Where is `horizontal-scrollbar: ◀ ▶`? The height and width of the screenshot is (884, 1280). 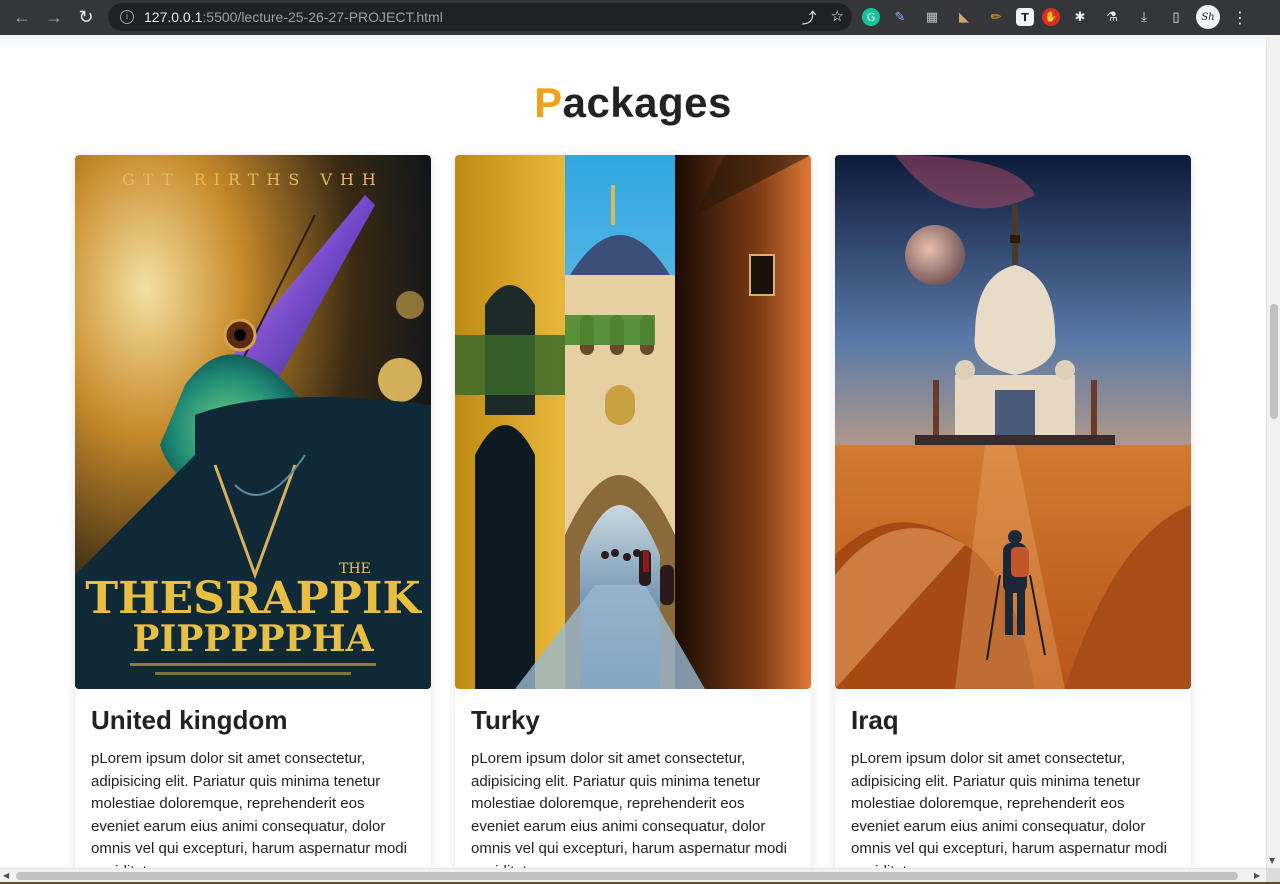
horizontal-scrollbar: ◀ ▶ is located at coordinates (633, 875).